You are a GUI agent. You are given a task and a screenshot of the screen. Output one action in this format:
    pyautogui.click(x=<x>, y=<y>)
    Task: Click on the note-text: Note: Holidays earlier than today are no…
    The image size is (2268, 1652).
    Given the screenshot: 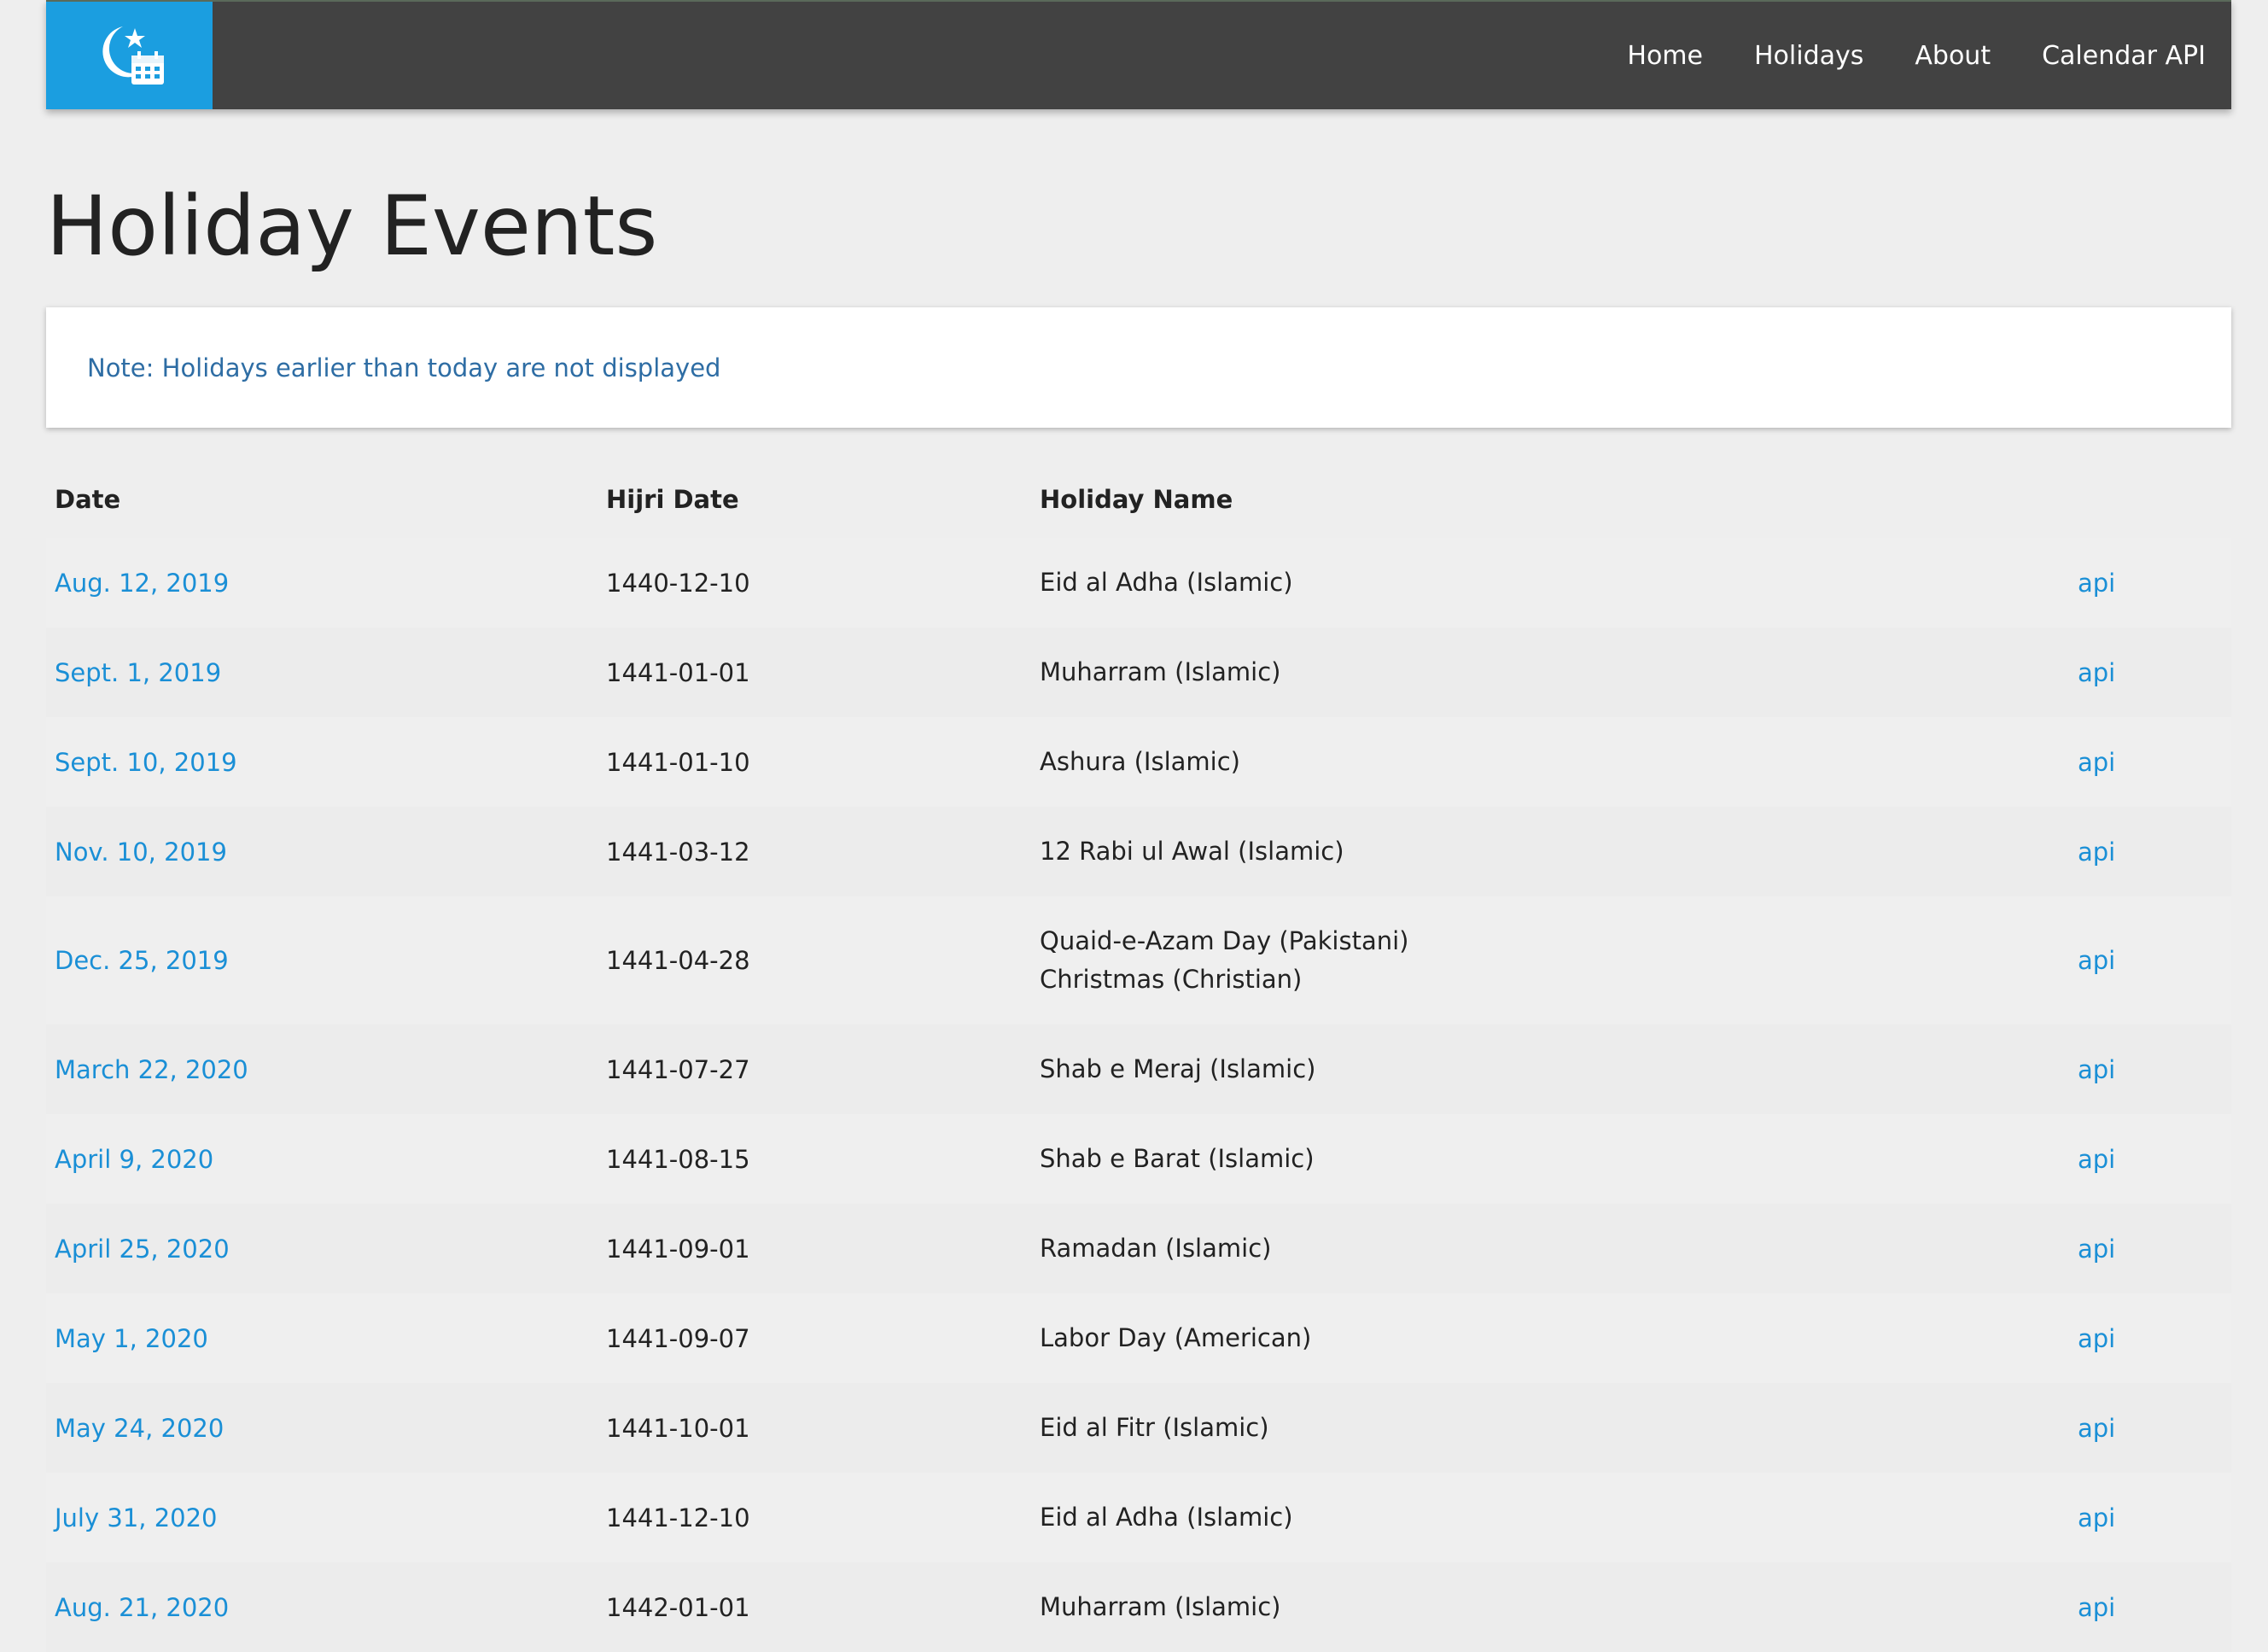 What is the action you would take?
    pyautogui.click(x=404, y=367)
    